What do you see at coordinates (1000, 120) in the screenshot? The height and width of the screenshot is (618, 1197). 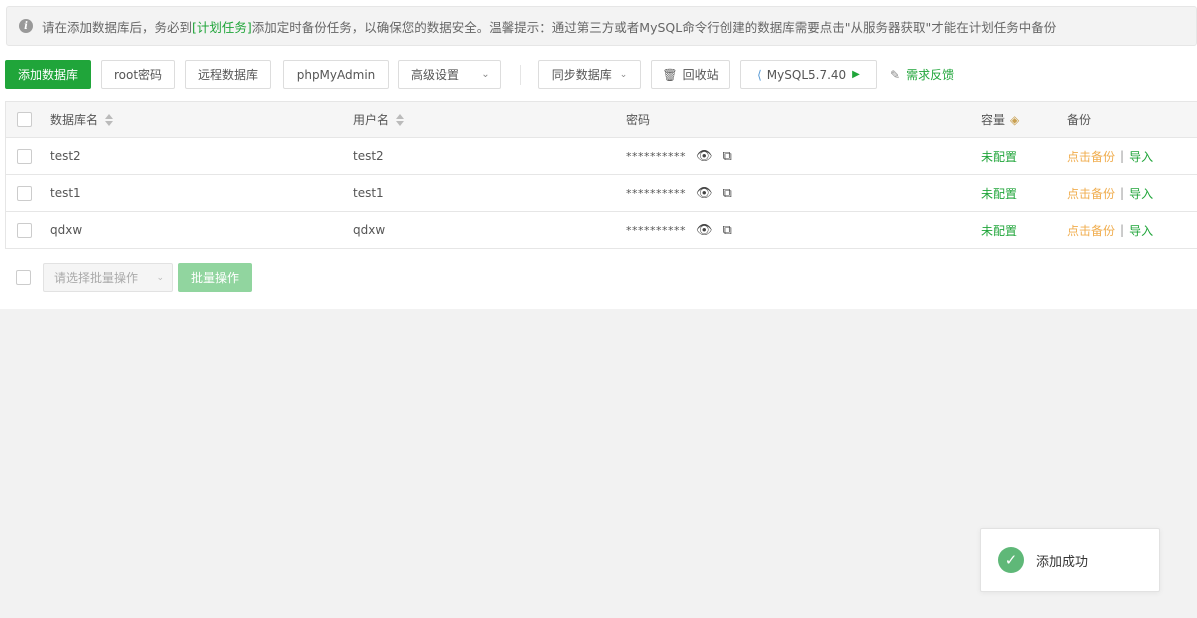 I see `header-capacity: 容量 ◈` at bounding box center [1000, 120].